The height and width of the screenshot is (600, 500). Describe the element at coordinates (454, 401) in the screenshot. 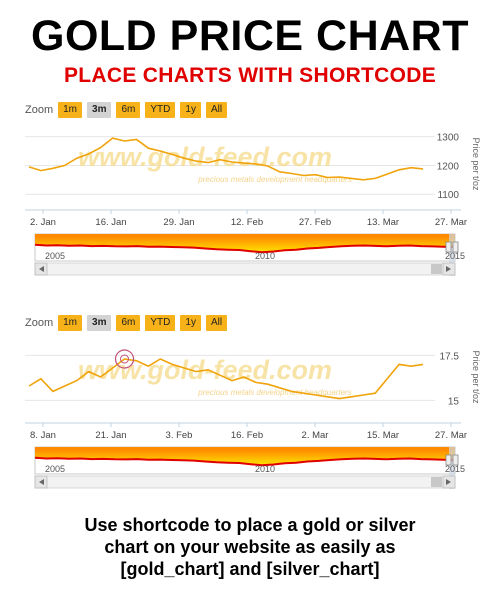

I see `y-tick-label: 15` at that location.